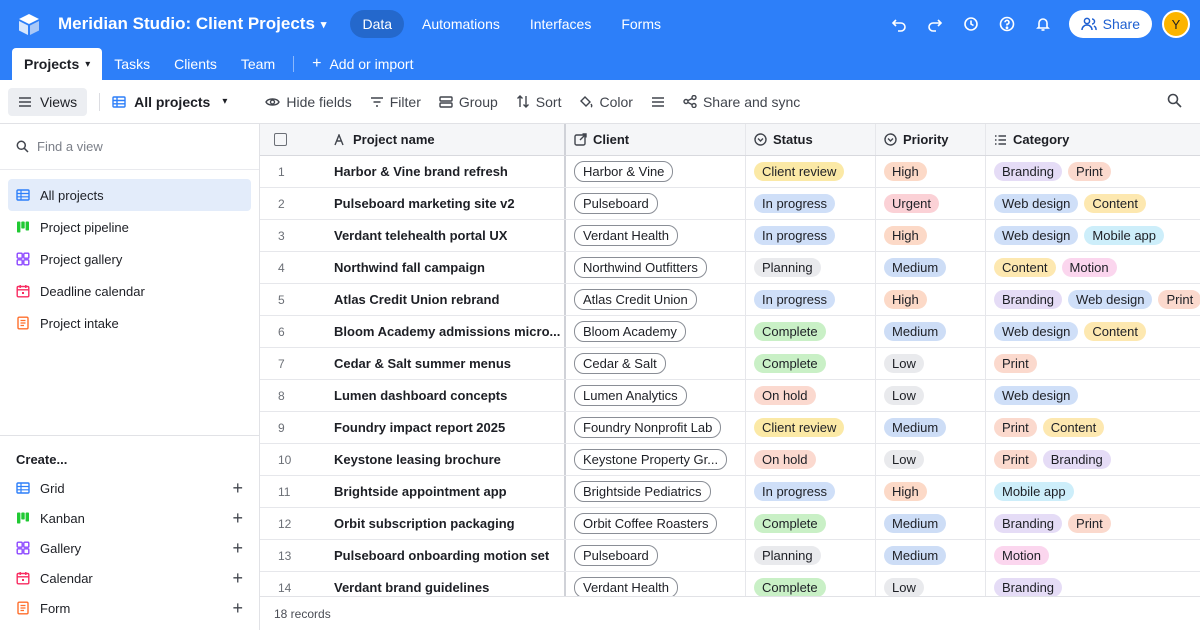  Describe the element at coordinates (192, 24) in the screenshot. I see `base-title: Meridian Studio: Client Projects ▾` at that location.